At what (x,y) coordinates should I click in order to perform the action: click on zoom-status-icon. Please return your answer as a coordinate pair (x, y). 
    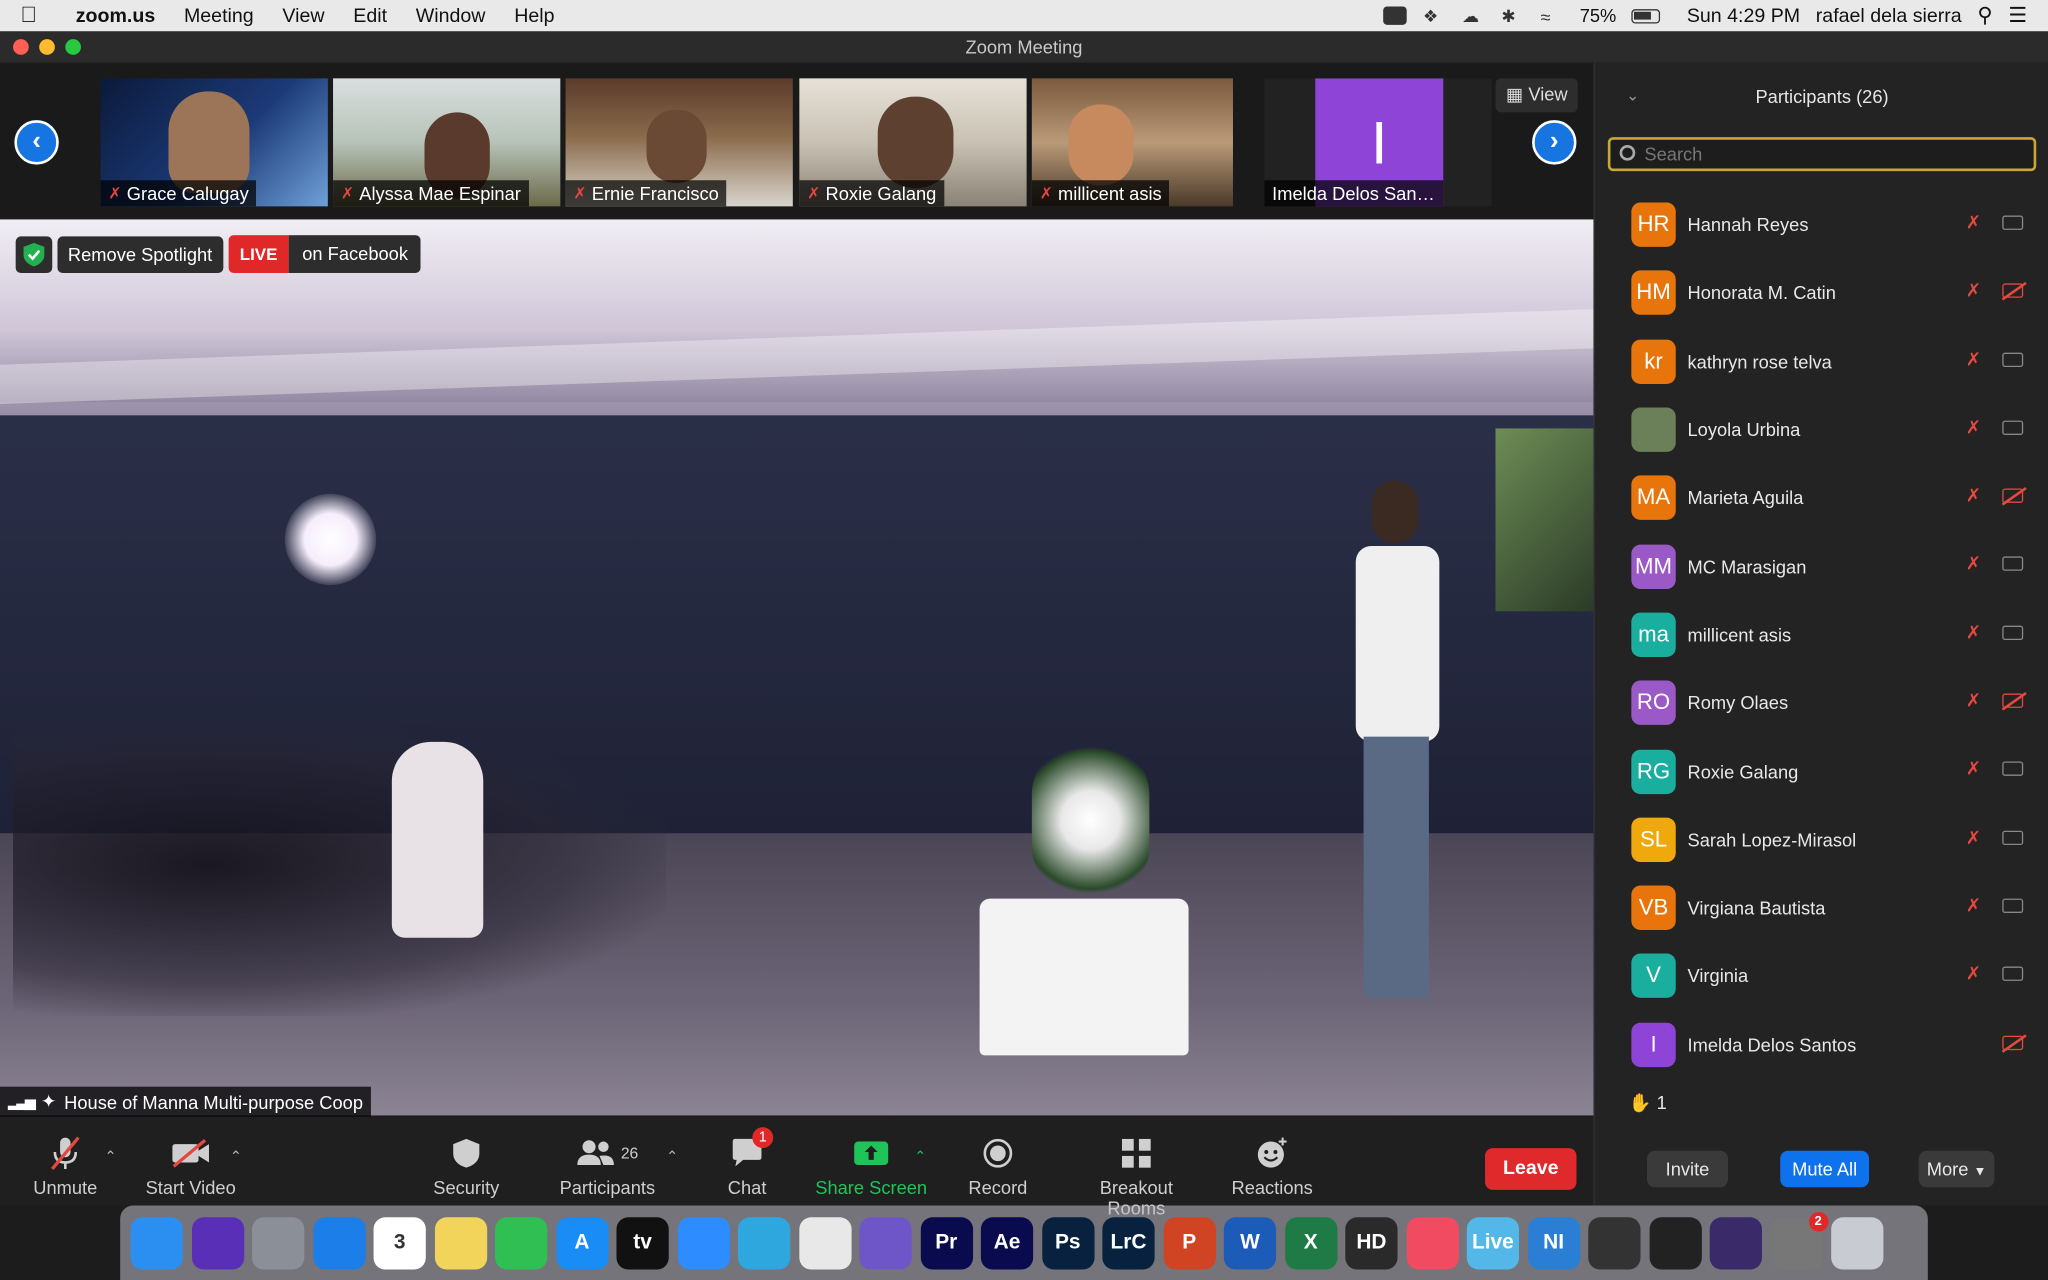
    Looking at the image, I should click on (1395, 15).